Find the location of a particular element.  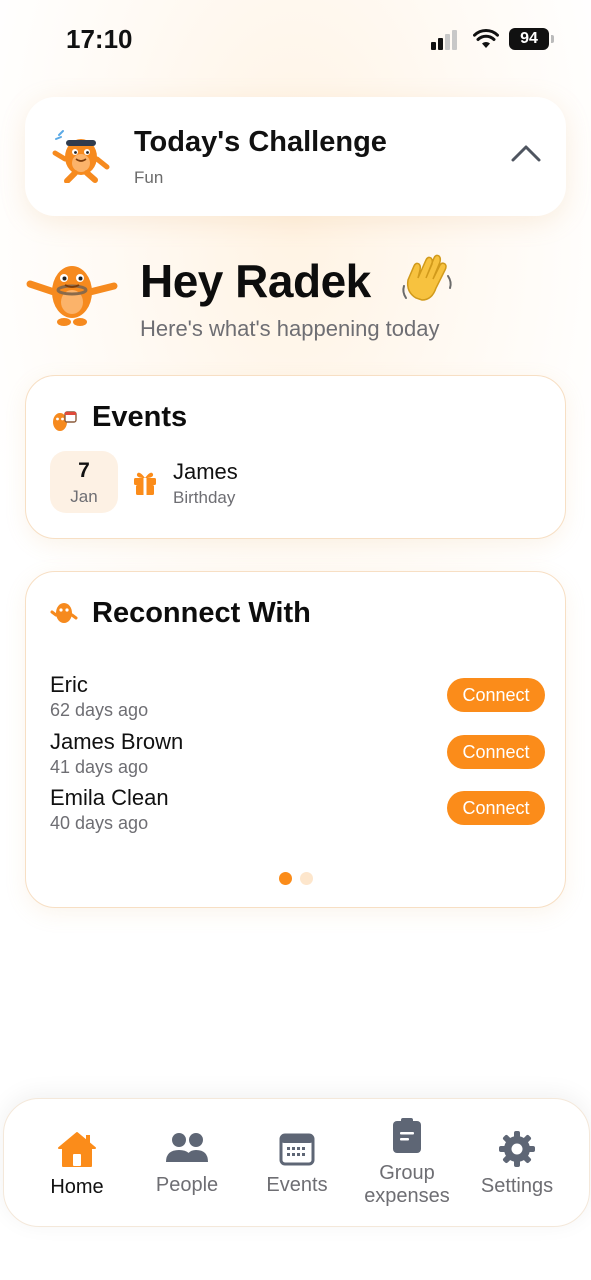

tab-group-expenses: Group expenses is located at coordinates (407, 1163).